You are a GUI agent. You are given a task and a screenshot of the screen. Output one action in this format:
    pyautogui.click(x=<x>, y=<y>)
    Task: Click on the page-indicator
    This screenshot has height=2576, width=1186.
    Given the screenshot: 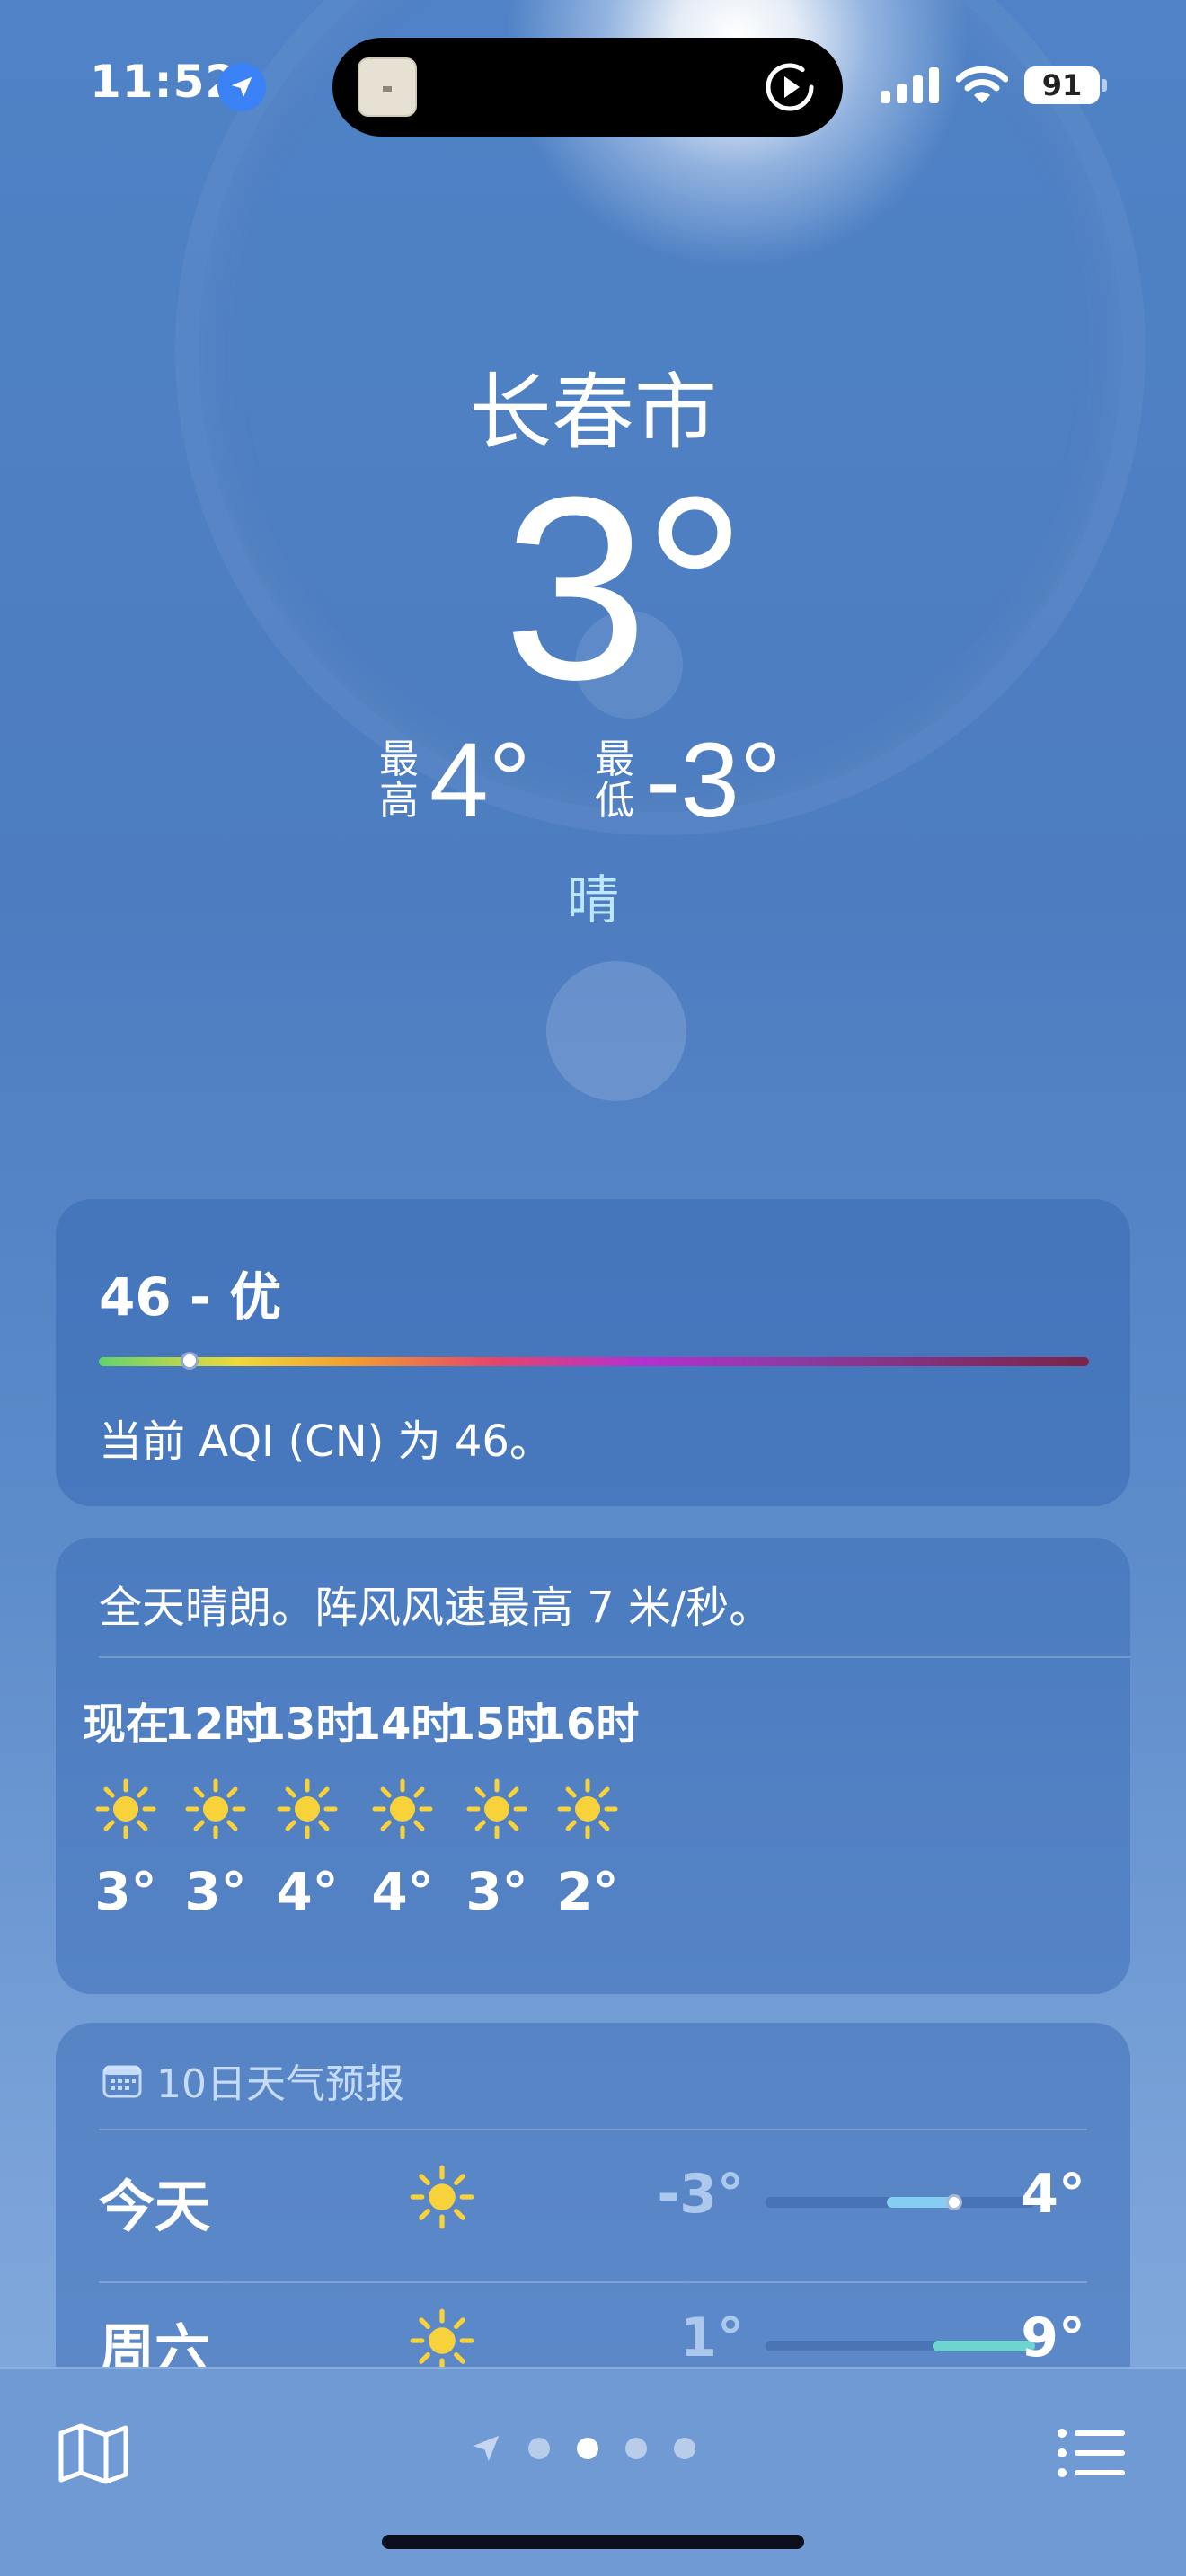 What is the action you would take?
    pyautogui.click(x=583, y=2448)
    